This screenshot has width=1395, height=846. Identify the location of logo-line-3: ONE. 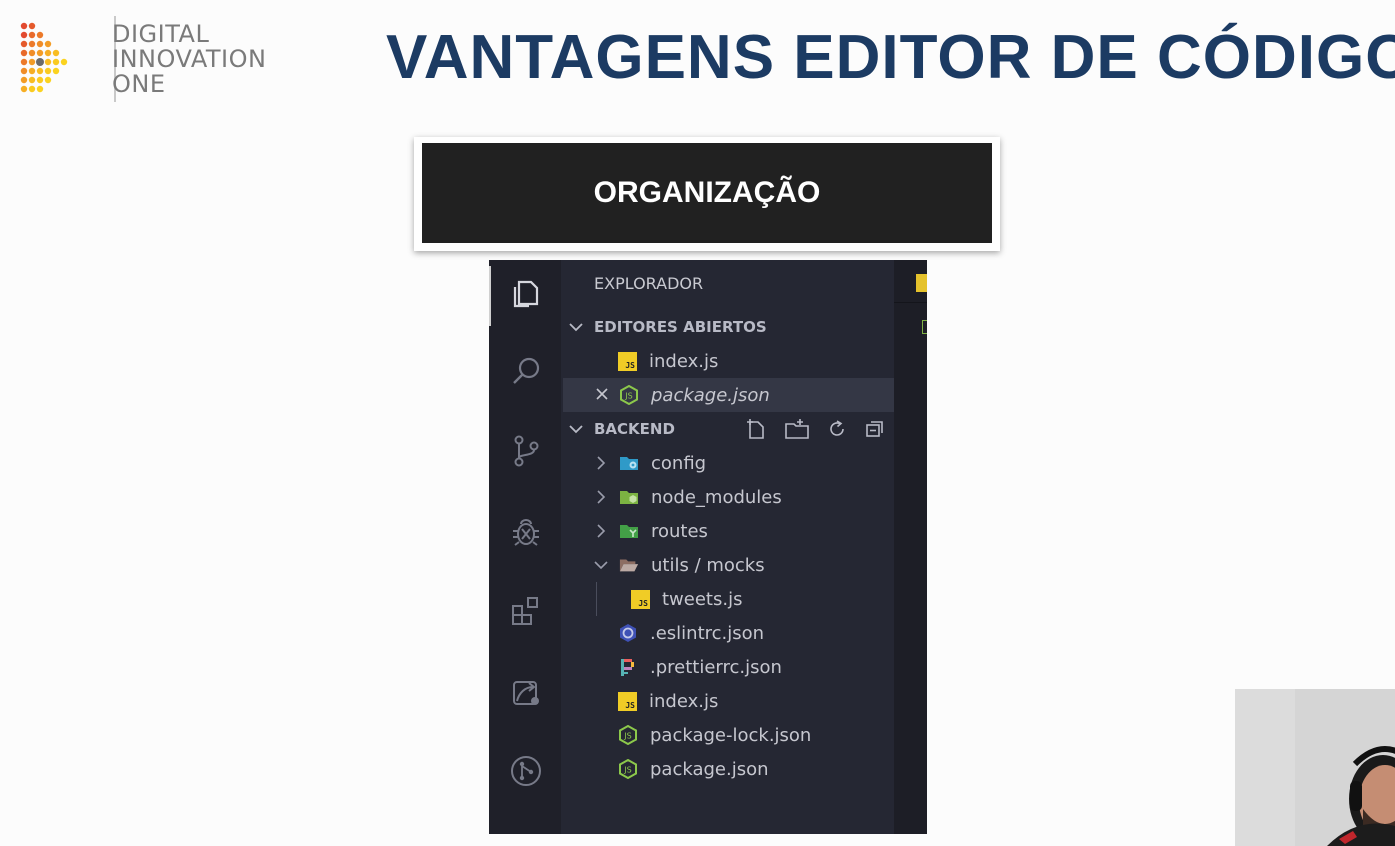
(139, 84).